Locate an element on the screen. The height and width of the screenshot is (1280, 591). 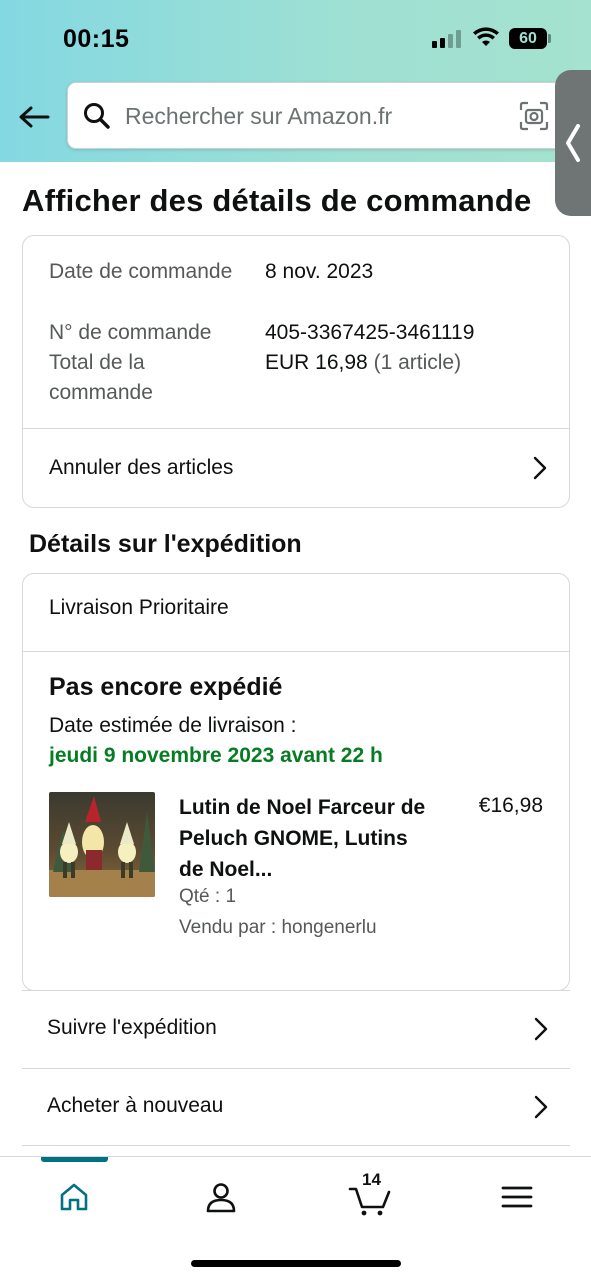
search-input: Rechercher sur Amazon.fr is located at coordinates (317, 115).